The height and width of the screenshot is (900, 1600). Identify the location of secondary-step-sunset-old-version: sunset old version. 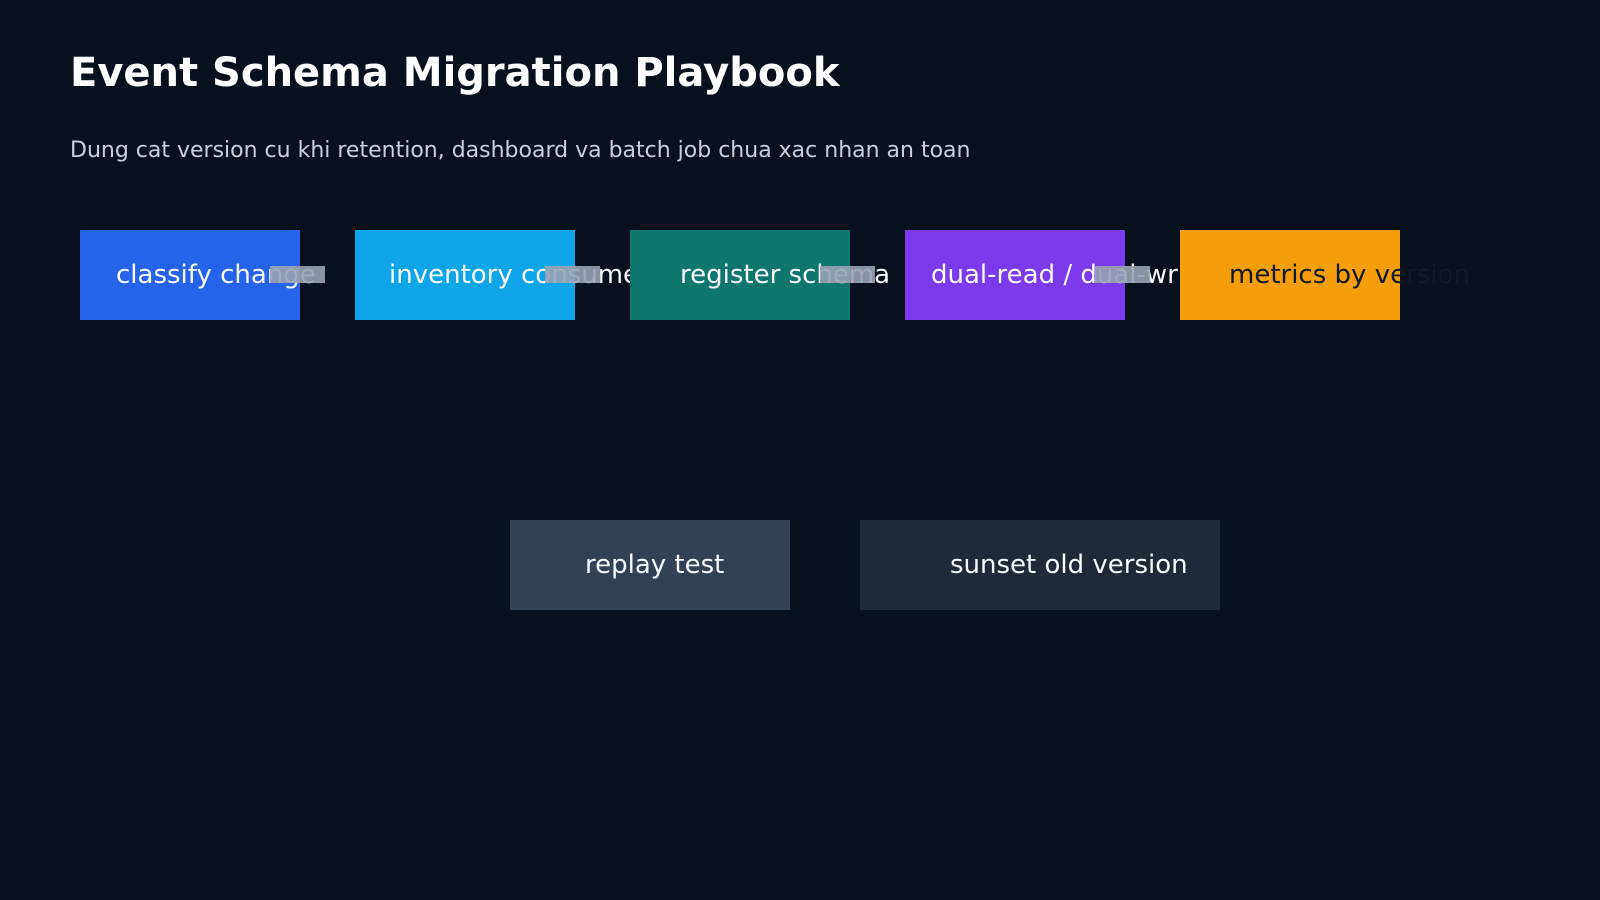
(1040, 565).